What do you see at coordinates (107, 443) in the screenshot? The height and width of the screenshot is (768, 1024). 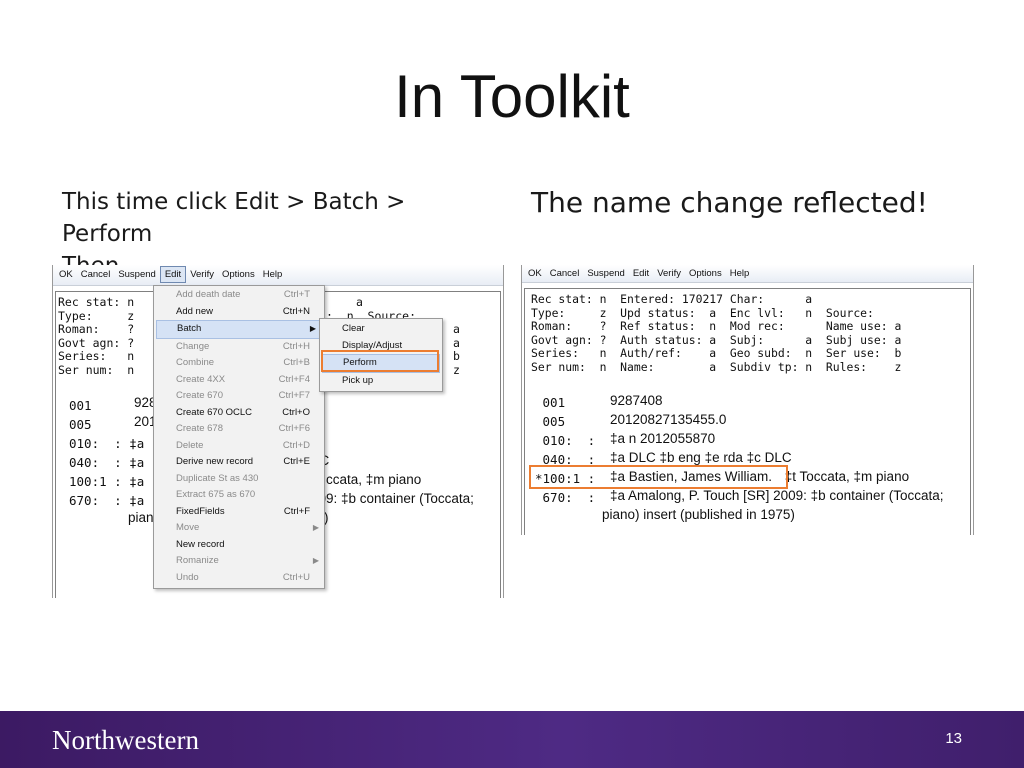 I see `field-tag: 010: : ‡a` at bounding box center [107, 443].